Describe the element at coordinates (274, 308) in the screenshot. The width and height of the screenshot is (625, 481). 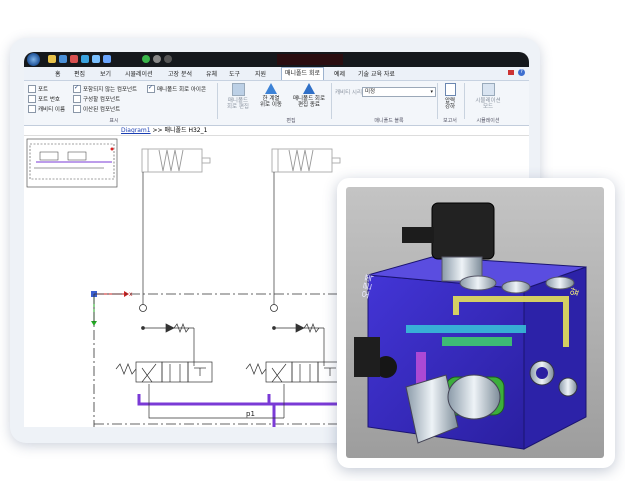
I see `port-a2` at that location.